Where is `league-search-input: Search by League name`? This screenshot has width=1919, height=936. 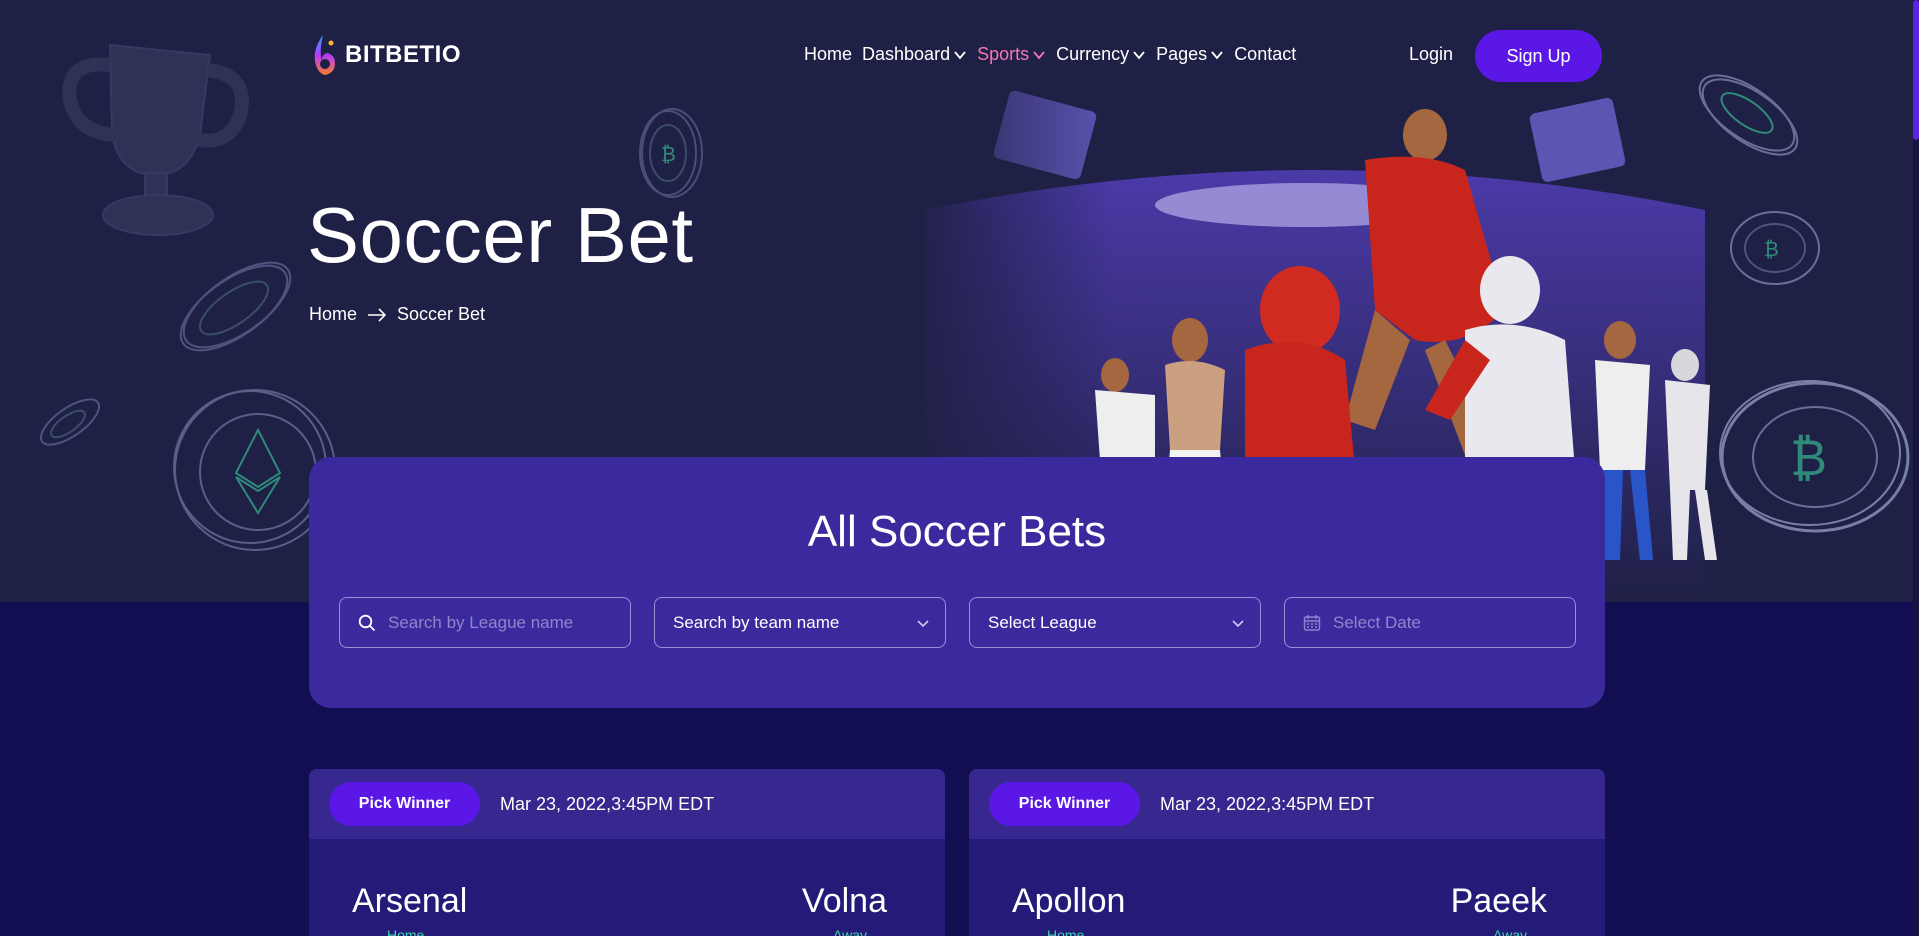
league-search-input: Search by League name is located at coordinates (485, 622).